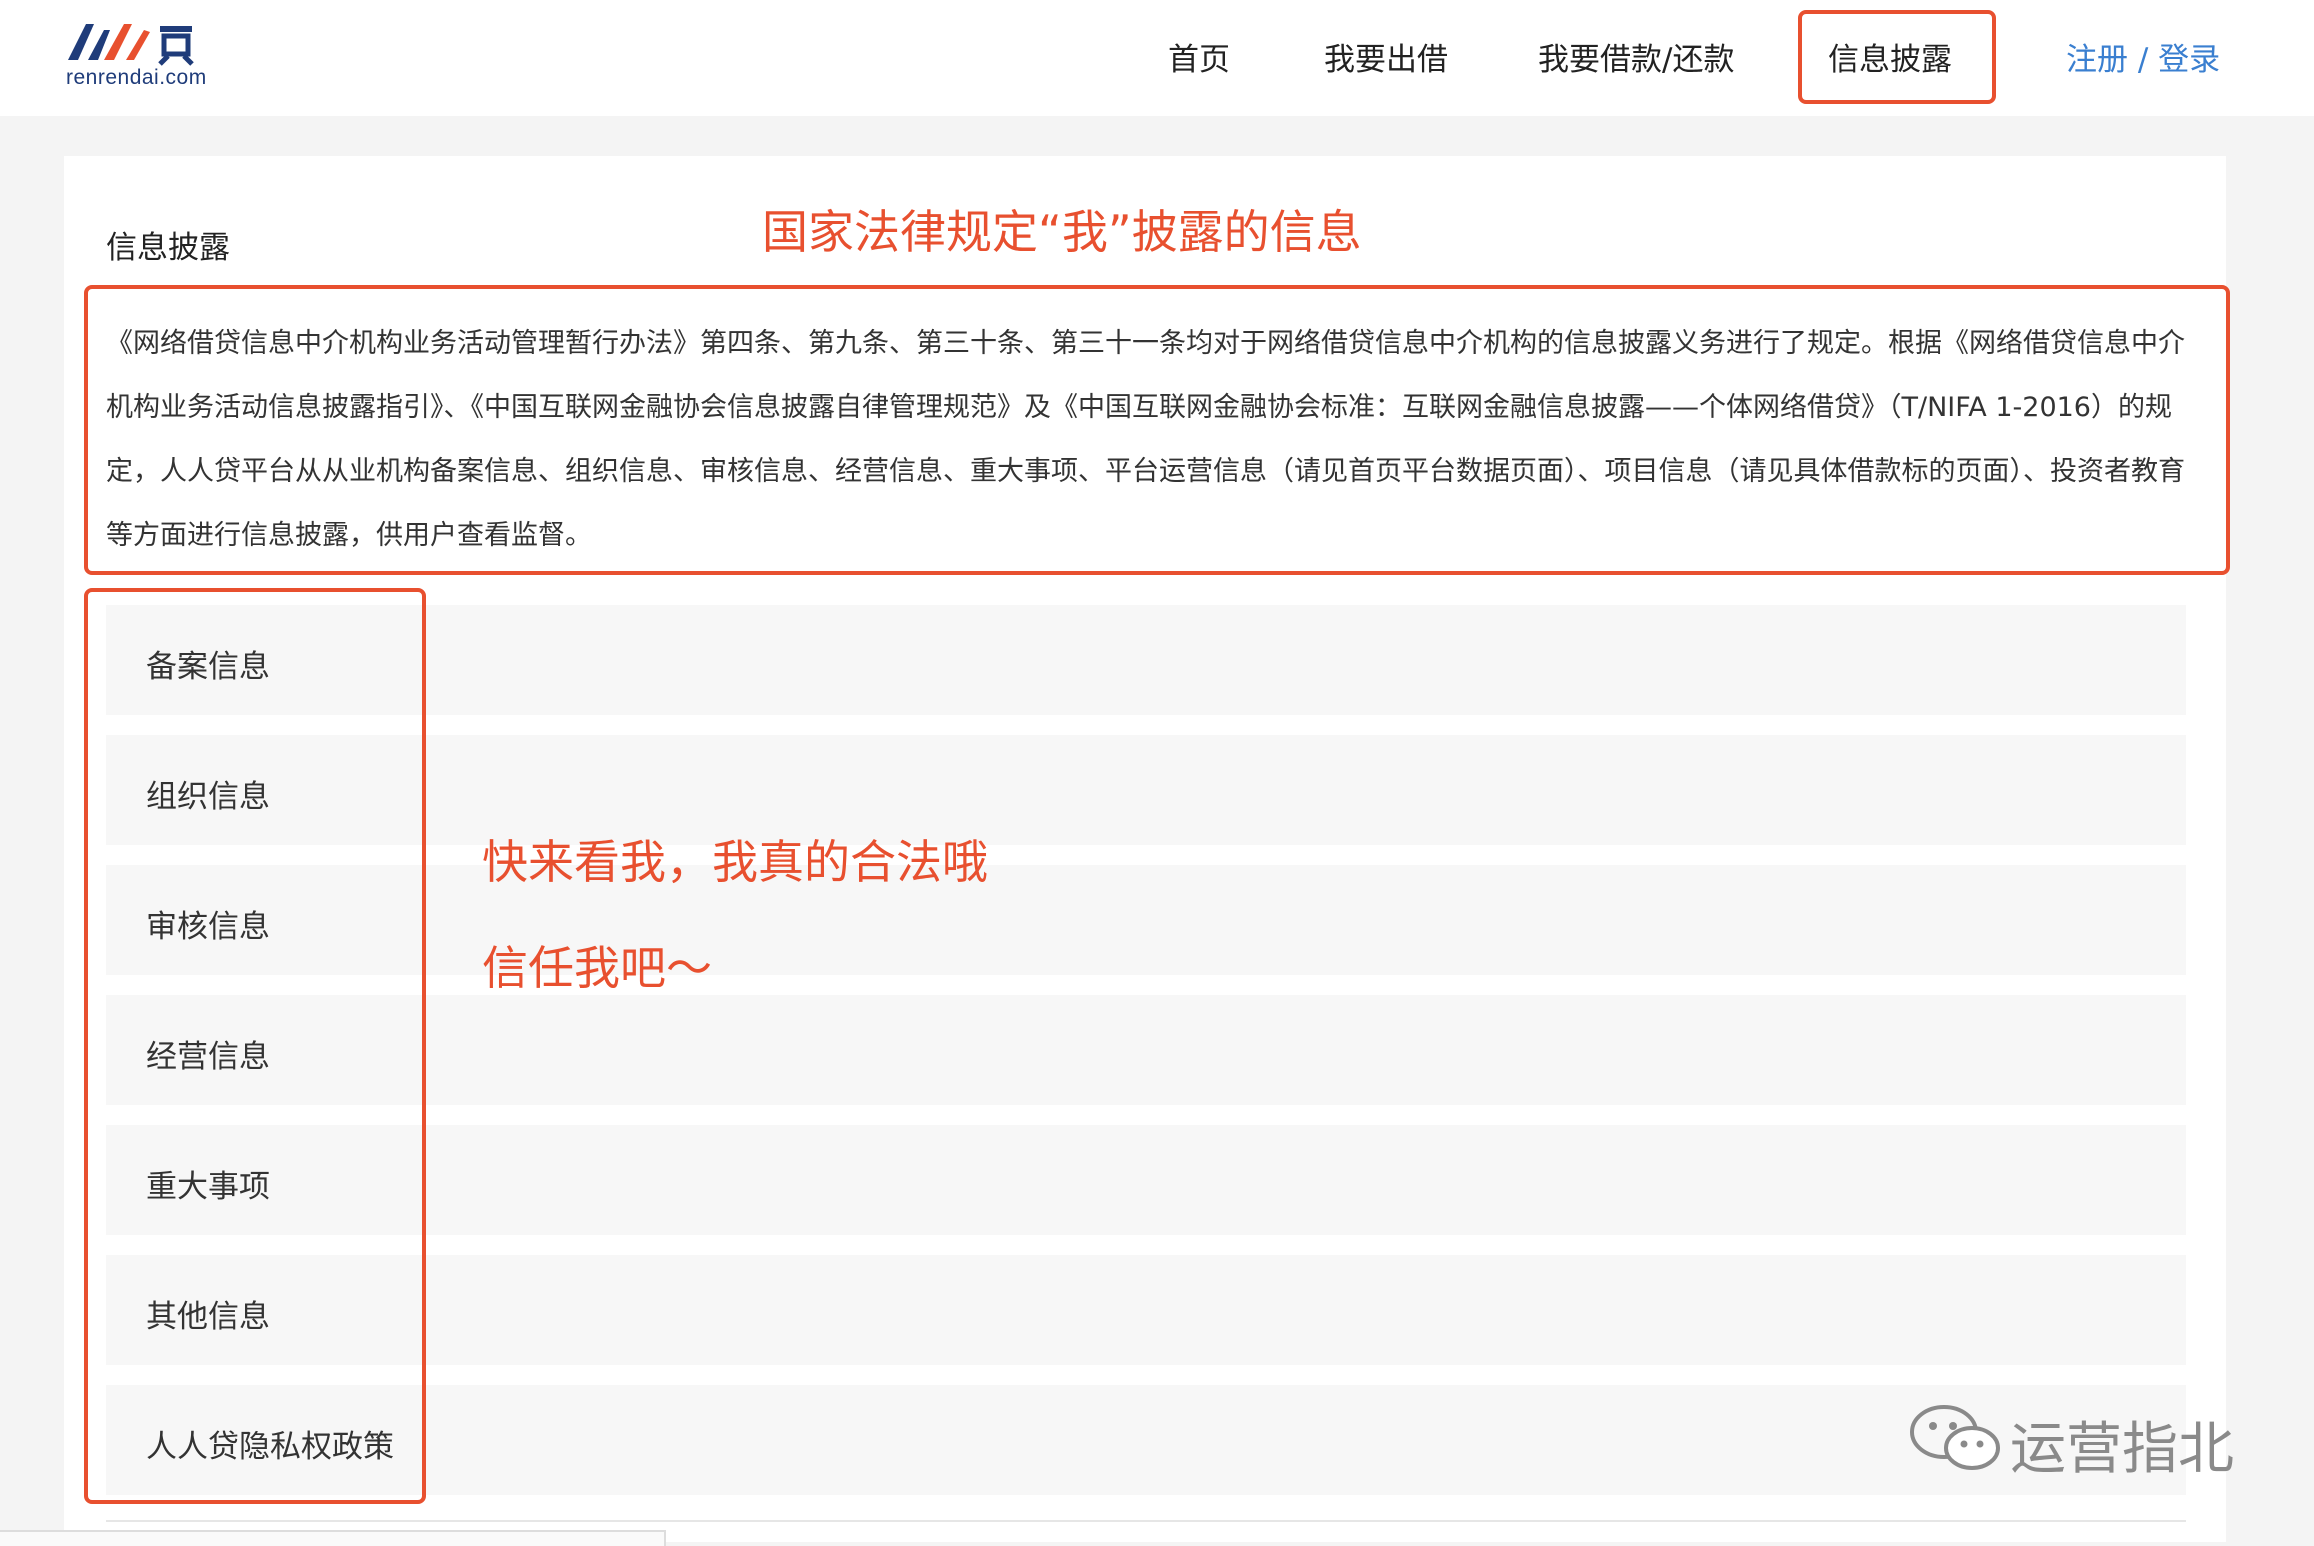  I want to click on register-link: 注册, so click(2097, 60).